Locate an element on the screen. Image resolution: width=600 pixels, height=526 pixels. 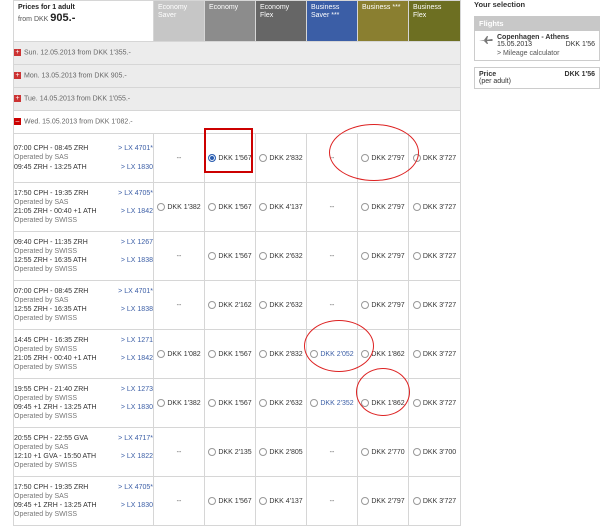
leg1-flight-link: > LX 4717* is located at coordinates (135, 438).